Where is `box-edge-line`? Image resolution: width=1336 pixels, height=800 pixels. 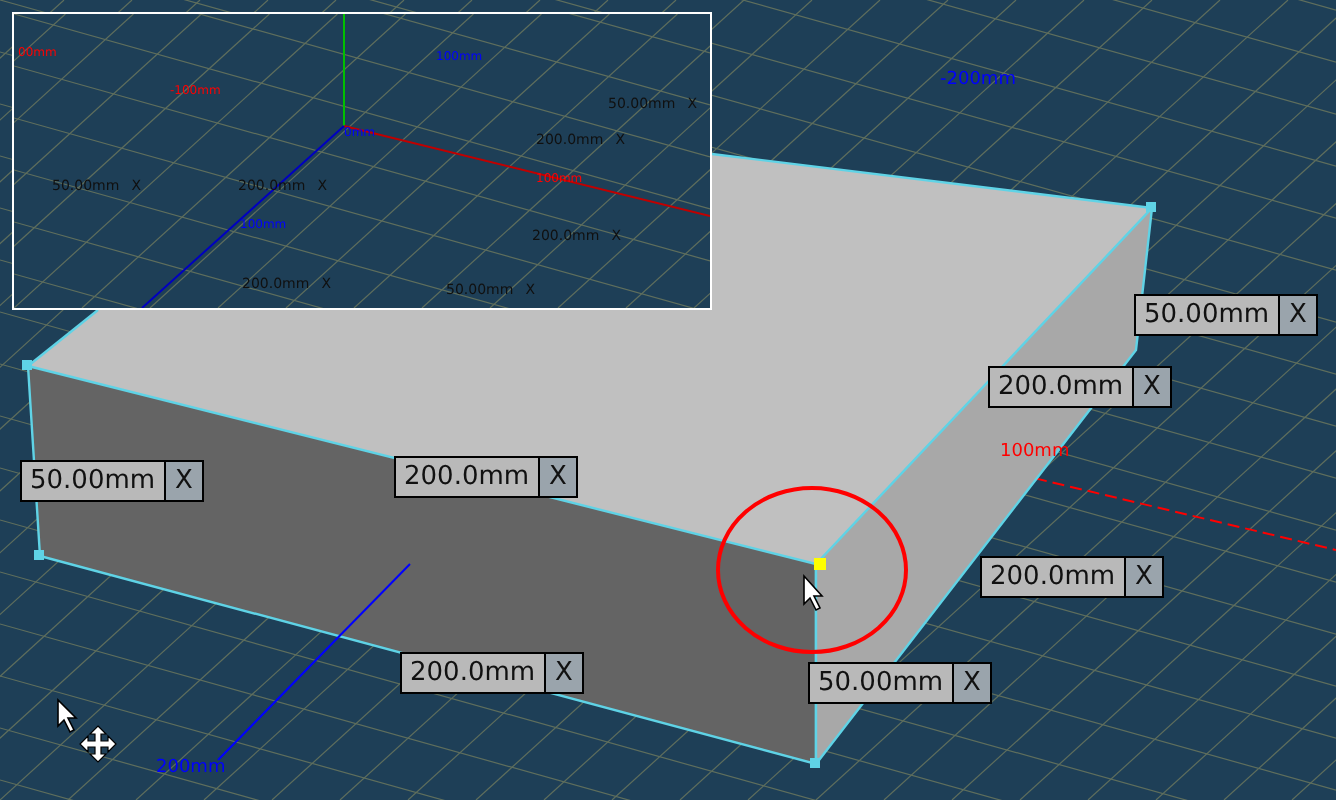
box-edge-line is located at coordinates (63, 338).